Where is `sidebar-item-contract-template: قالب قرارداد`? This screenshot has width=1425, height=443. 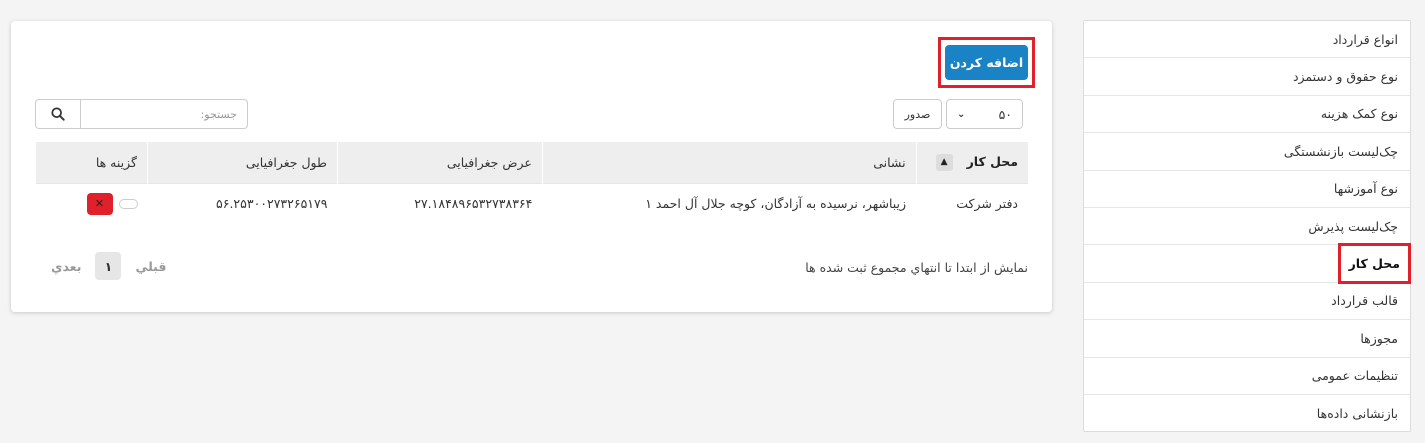 sidebar-item-contract-template: قالب قرارداد is located at coordinates (1247, 302).